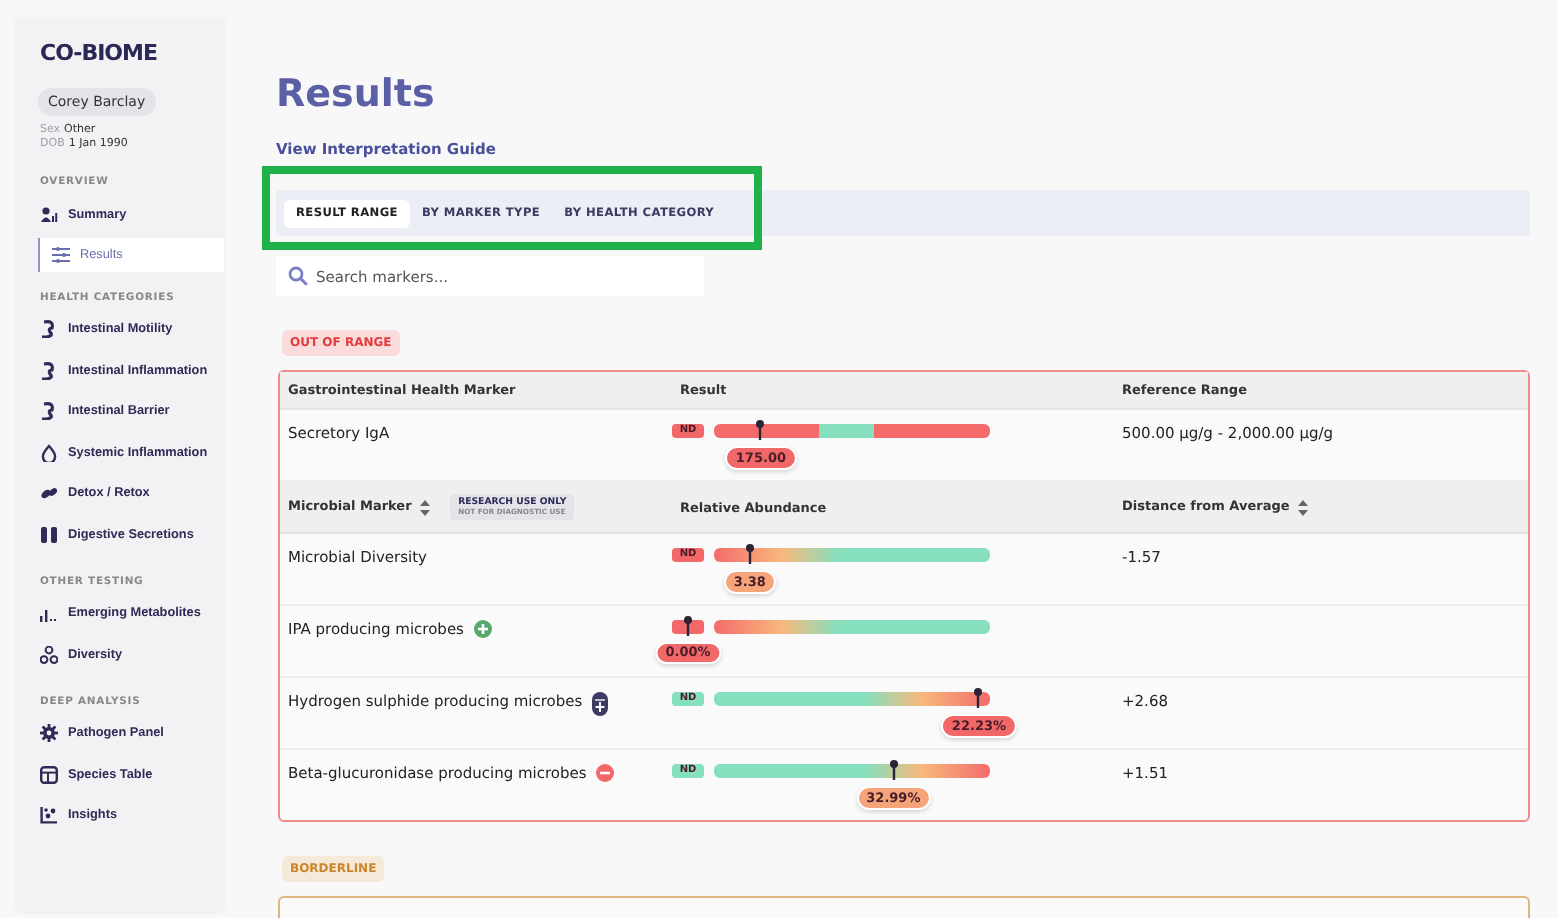 This screenshot has width=1558, height=918. Describe the element at coordinates (356, 94) in the screenshot. I see `page-title: Results` at that location.